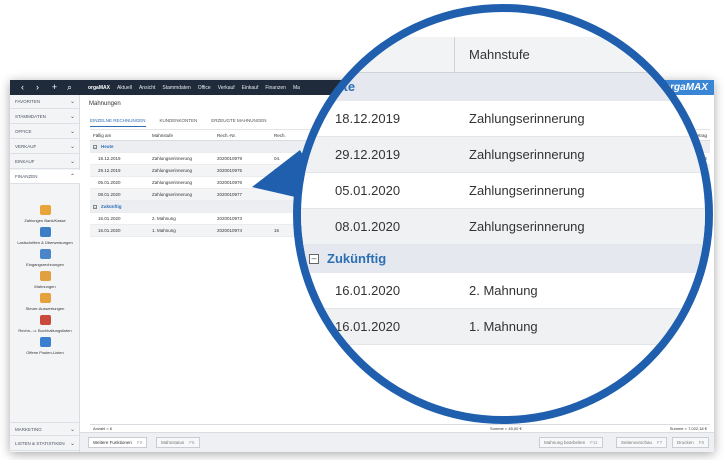 The width and height of the screenshot is (724, 460). What do you see at coordinates (503, 259) in the screenshot?
I see `zoomed-group-zukuenftig: – Zukünftig` at bounding box center [503, 259].